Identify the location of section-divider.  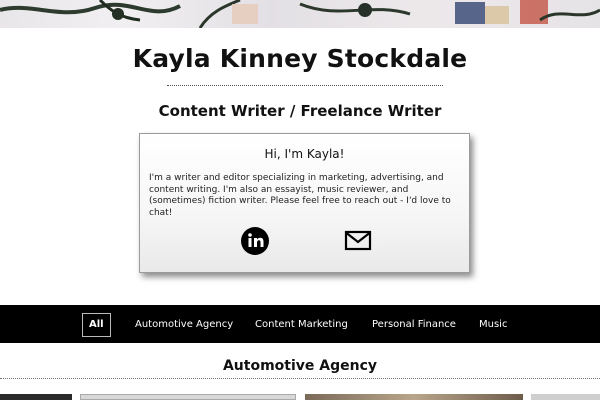
(300, 378).